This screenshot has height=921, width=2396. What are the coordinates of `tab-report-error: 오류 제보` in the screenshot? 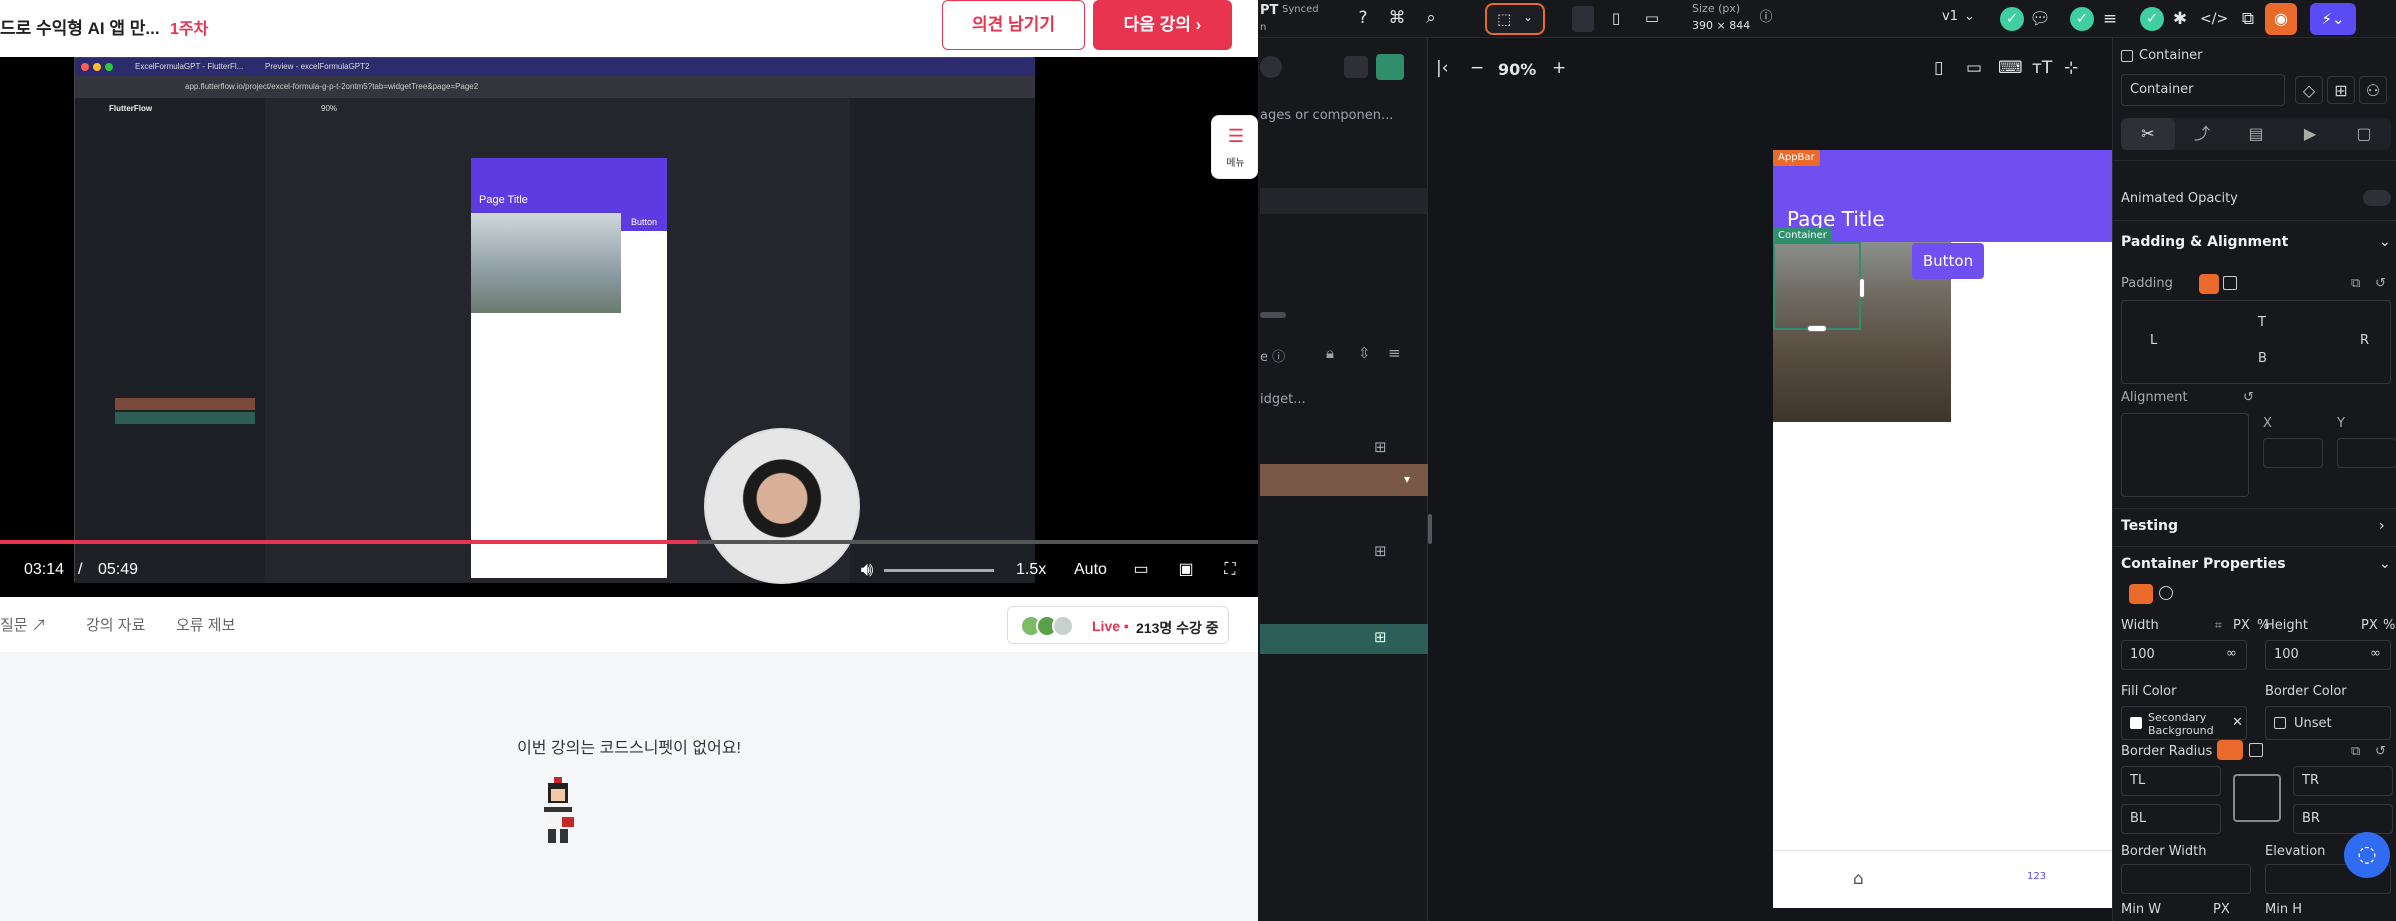 It's located at (205, 624).